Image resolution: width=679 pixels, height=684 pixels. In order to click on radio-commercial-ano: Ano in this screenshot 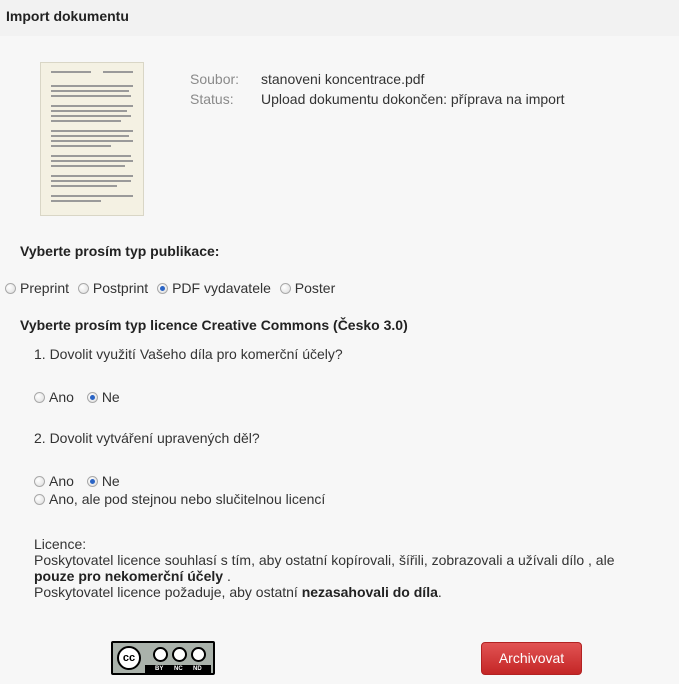, I will do `click(54, 397)`.